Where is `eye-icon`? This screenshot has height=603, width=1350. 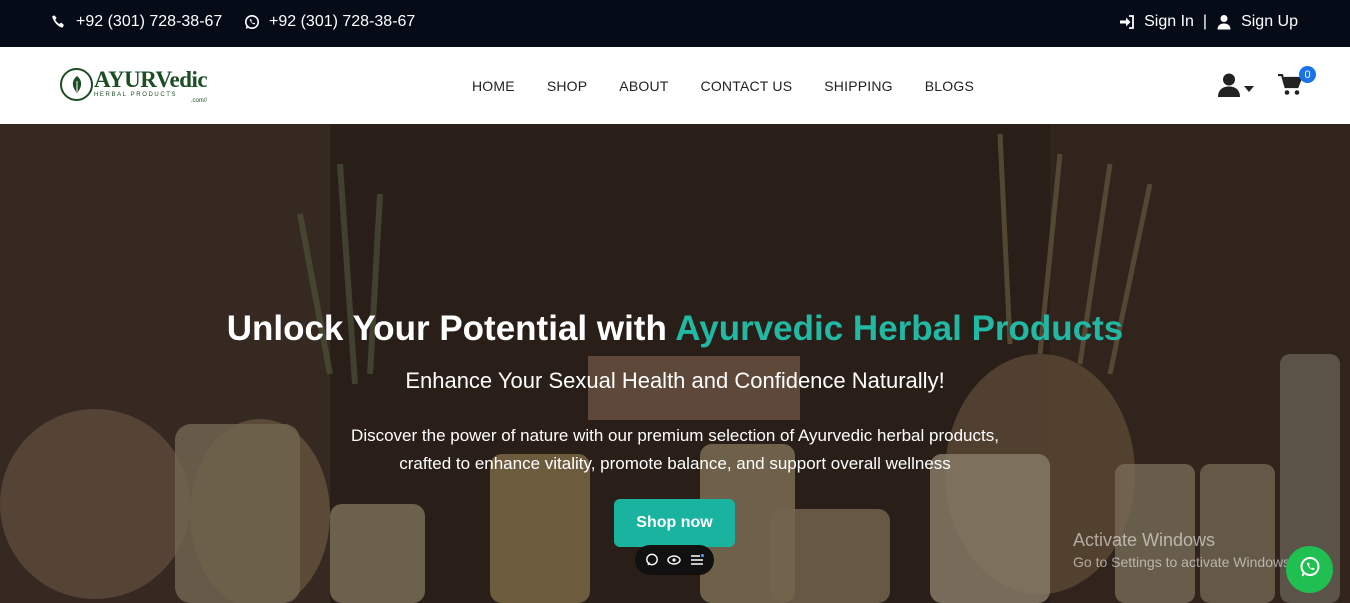 eye-icon is located at coordinates (674, 560).